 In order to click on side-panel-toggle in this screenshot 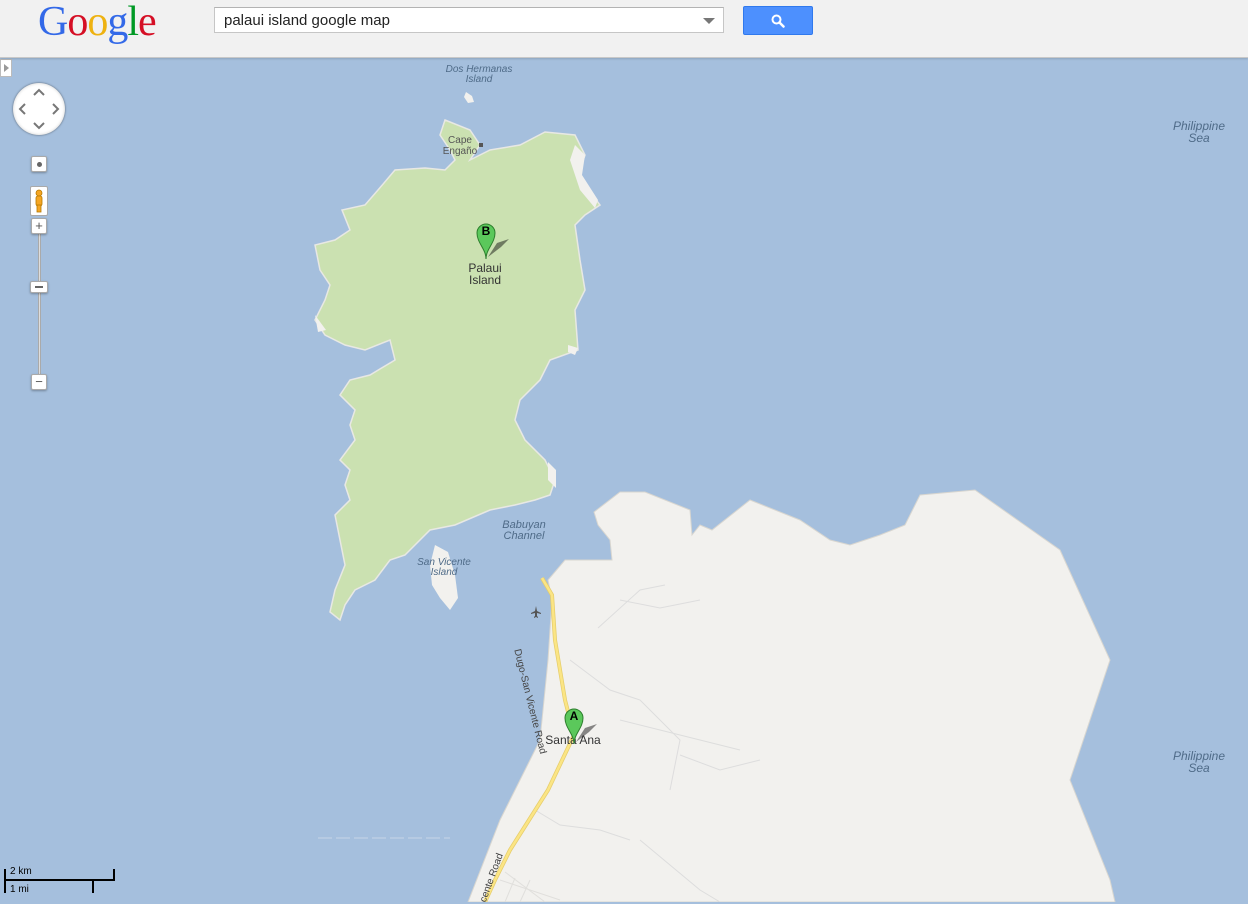, I will do `click(6, 68)`.